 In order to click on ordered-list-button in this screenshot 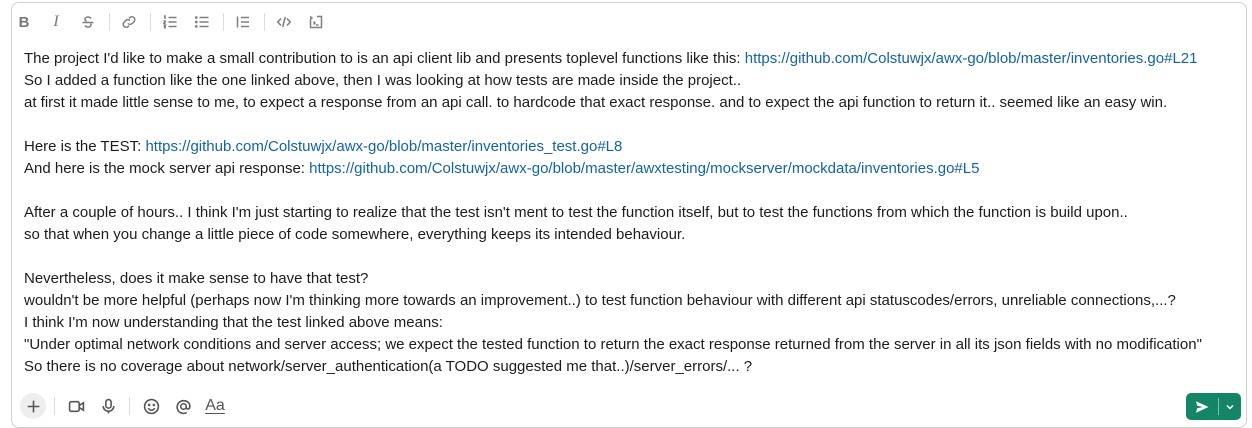, I will do `click(170, 22)`.